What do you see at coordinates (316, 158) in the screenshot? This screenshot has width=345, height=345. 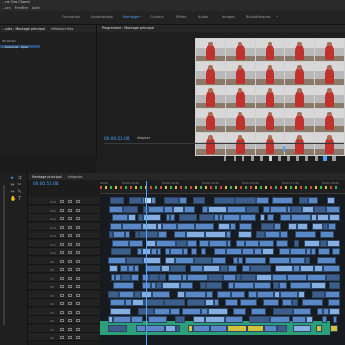 I see `export-frame-icon` at bounding box center [316, 158].